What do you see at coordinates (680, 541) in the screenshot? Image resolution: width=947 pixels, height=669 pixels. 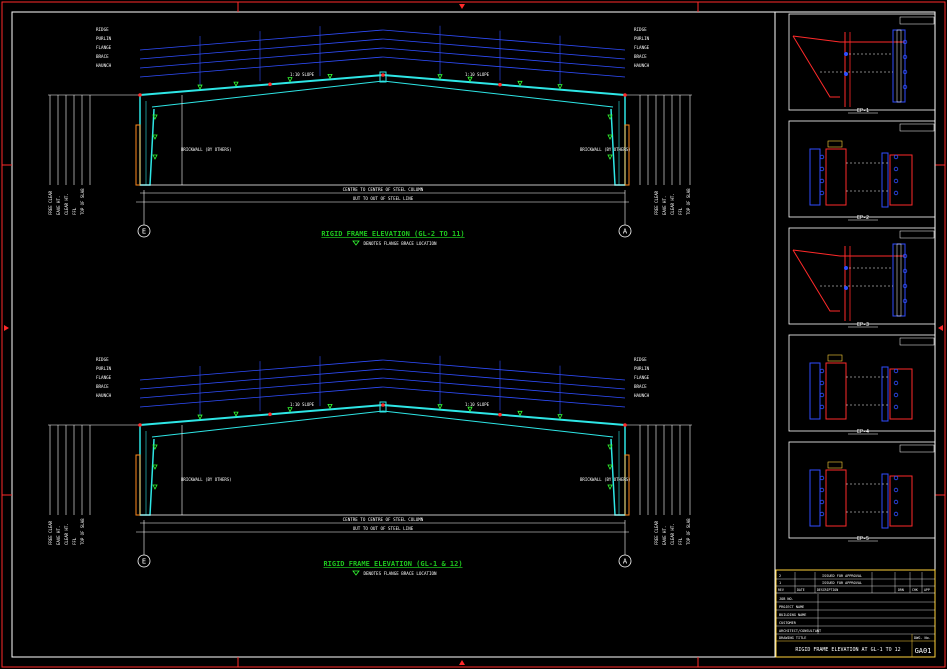 I see `level-label-right: FFL` at bounding box center [680, 541].